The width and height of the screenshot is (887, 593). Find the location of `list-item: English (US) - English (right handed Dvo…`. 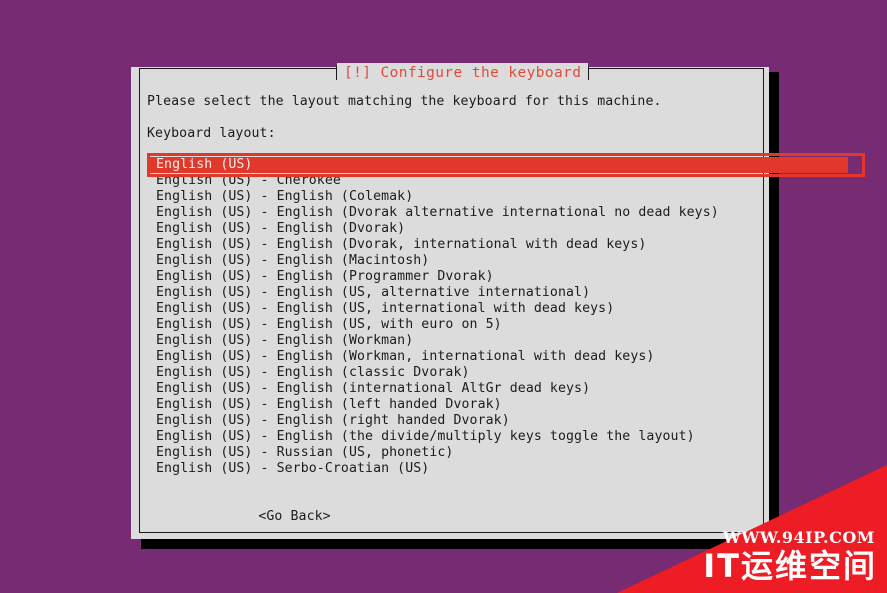

list-item: English (US) - English (right handed Dvo… is located at coordinates (452, 421).